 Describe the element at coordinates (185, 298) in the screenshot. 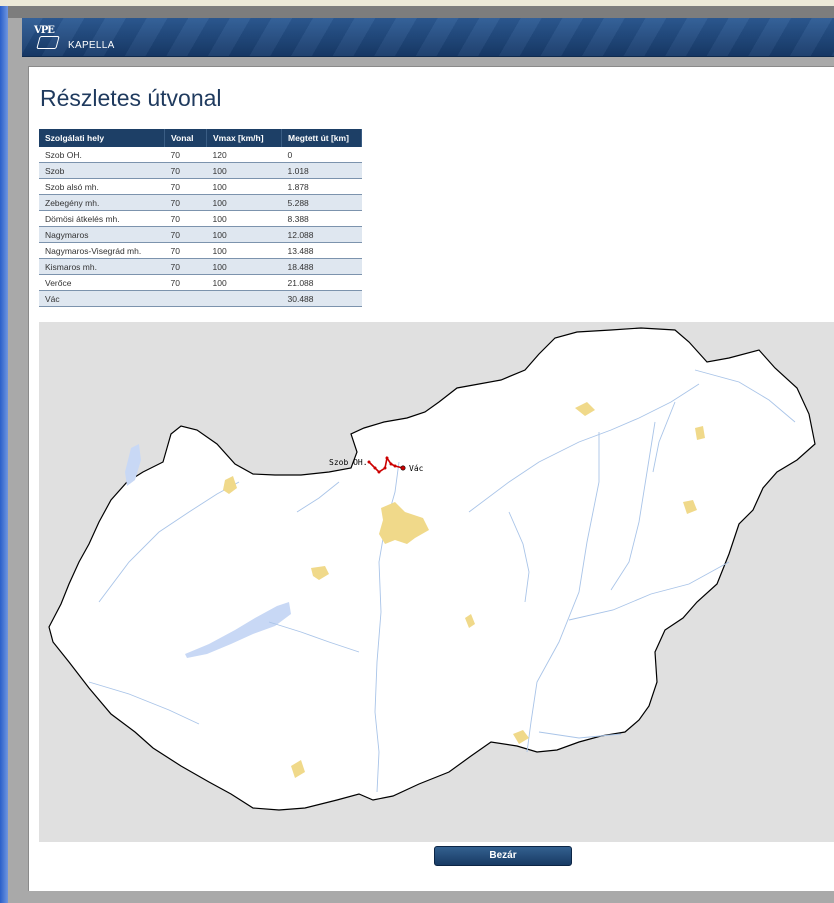

I see `cell-line` at that location.